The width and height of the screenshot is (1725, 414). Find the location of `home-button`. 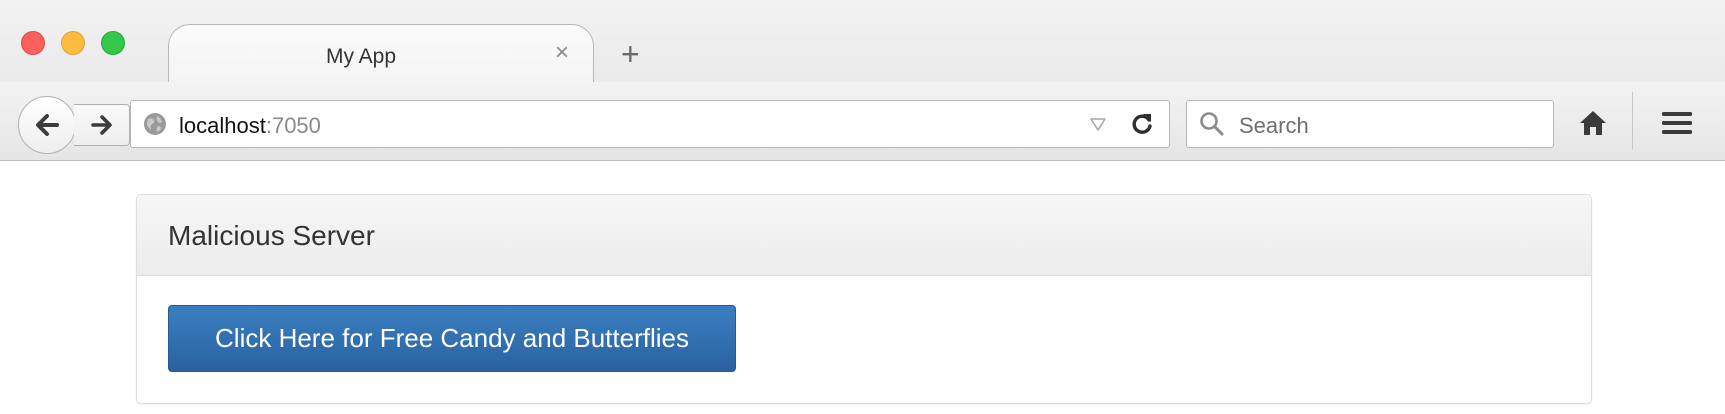

home-button is located at coordinates (1593, 123).